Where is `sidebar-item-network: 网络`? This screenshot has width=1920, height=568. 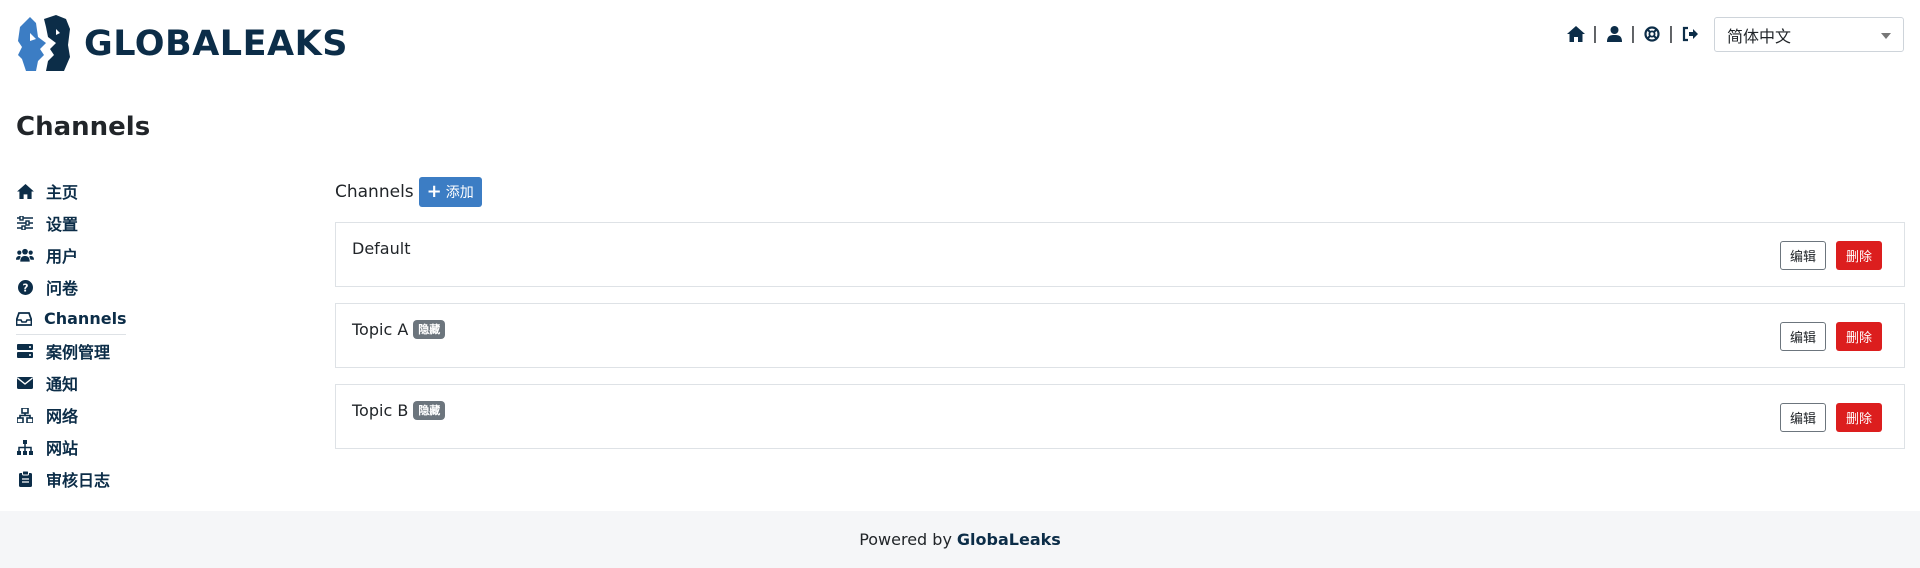
sidebar-item-network: 网络 is located at coordinates (71, 415).